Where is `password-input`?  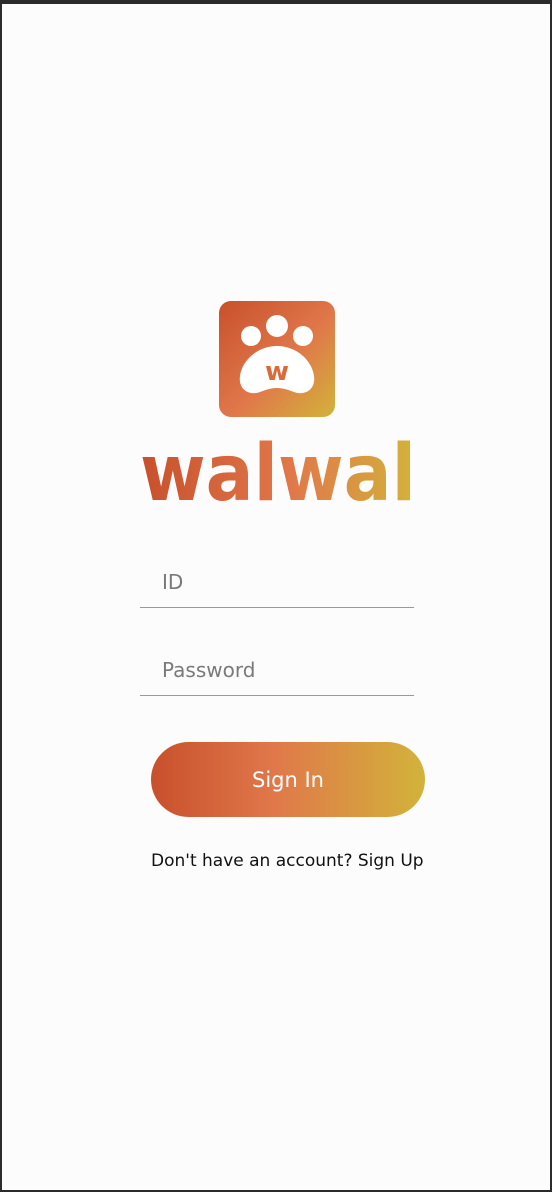
password-input is located at coordinates (277, 665).